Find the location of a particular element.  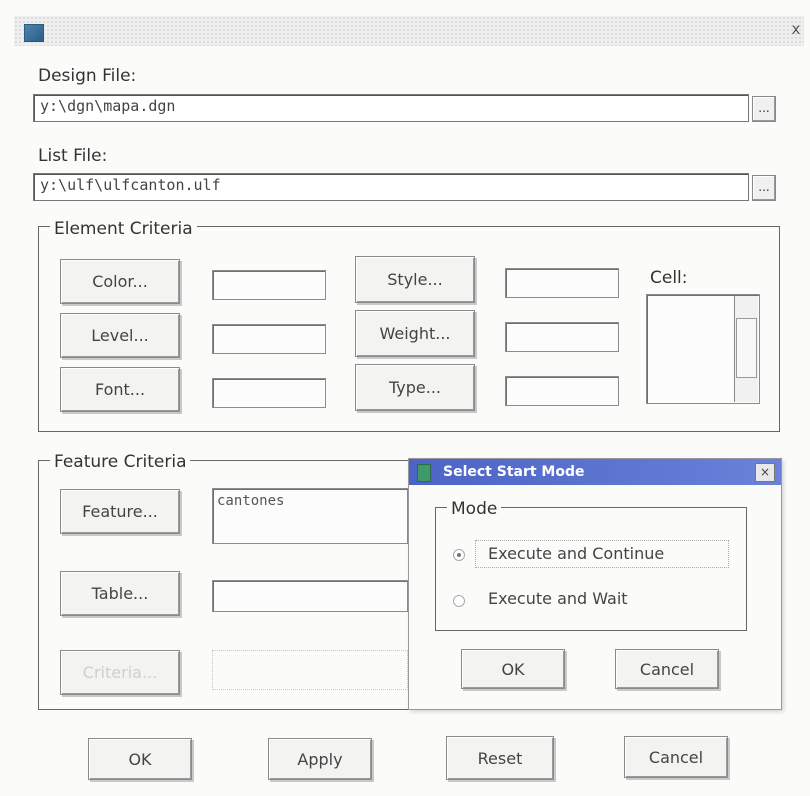

mode-group-title: Mode is located at coordinates (474, 509).